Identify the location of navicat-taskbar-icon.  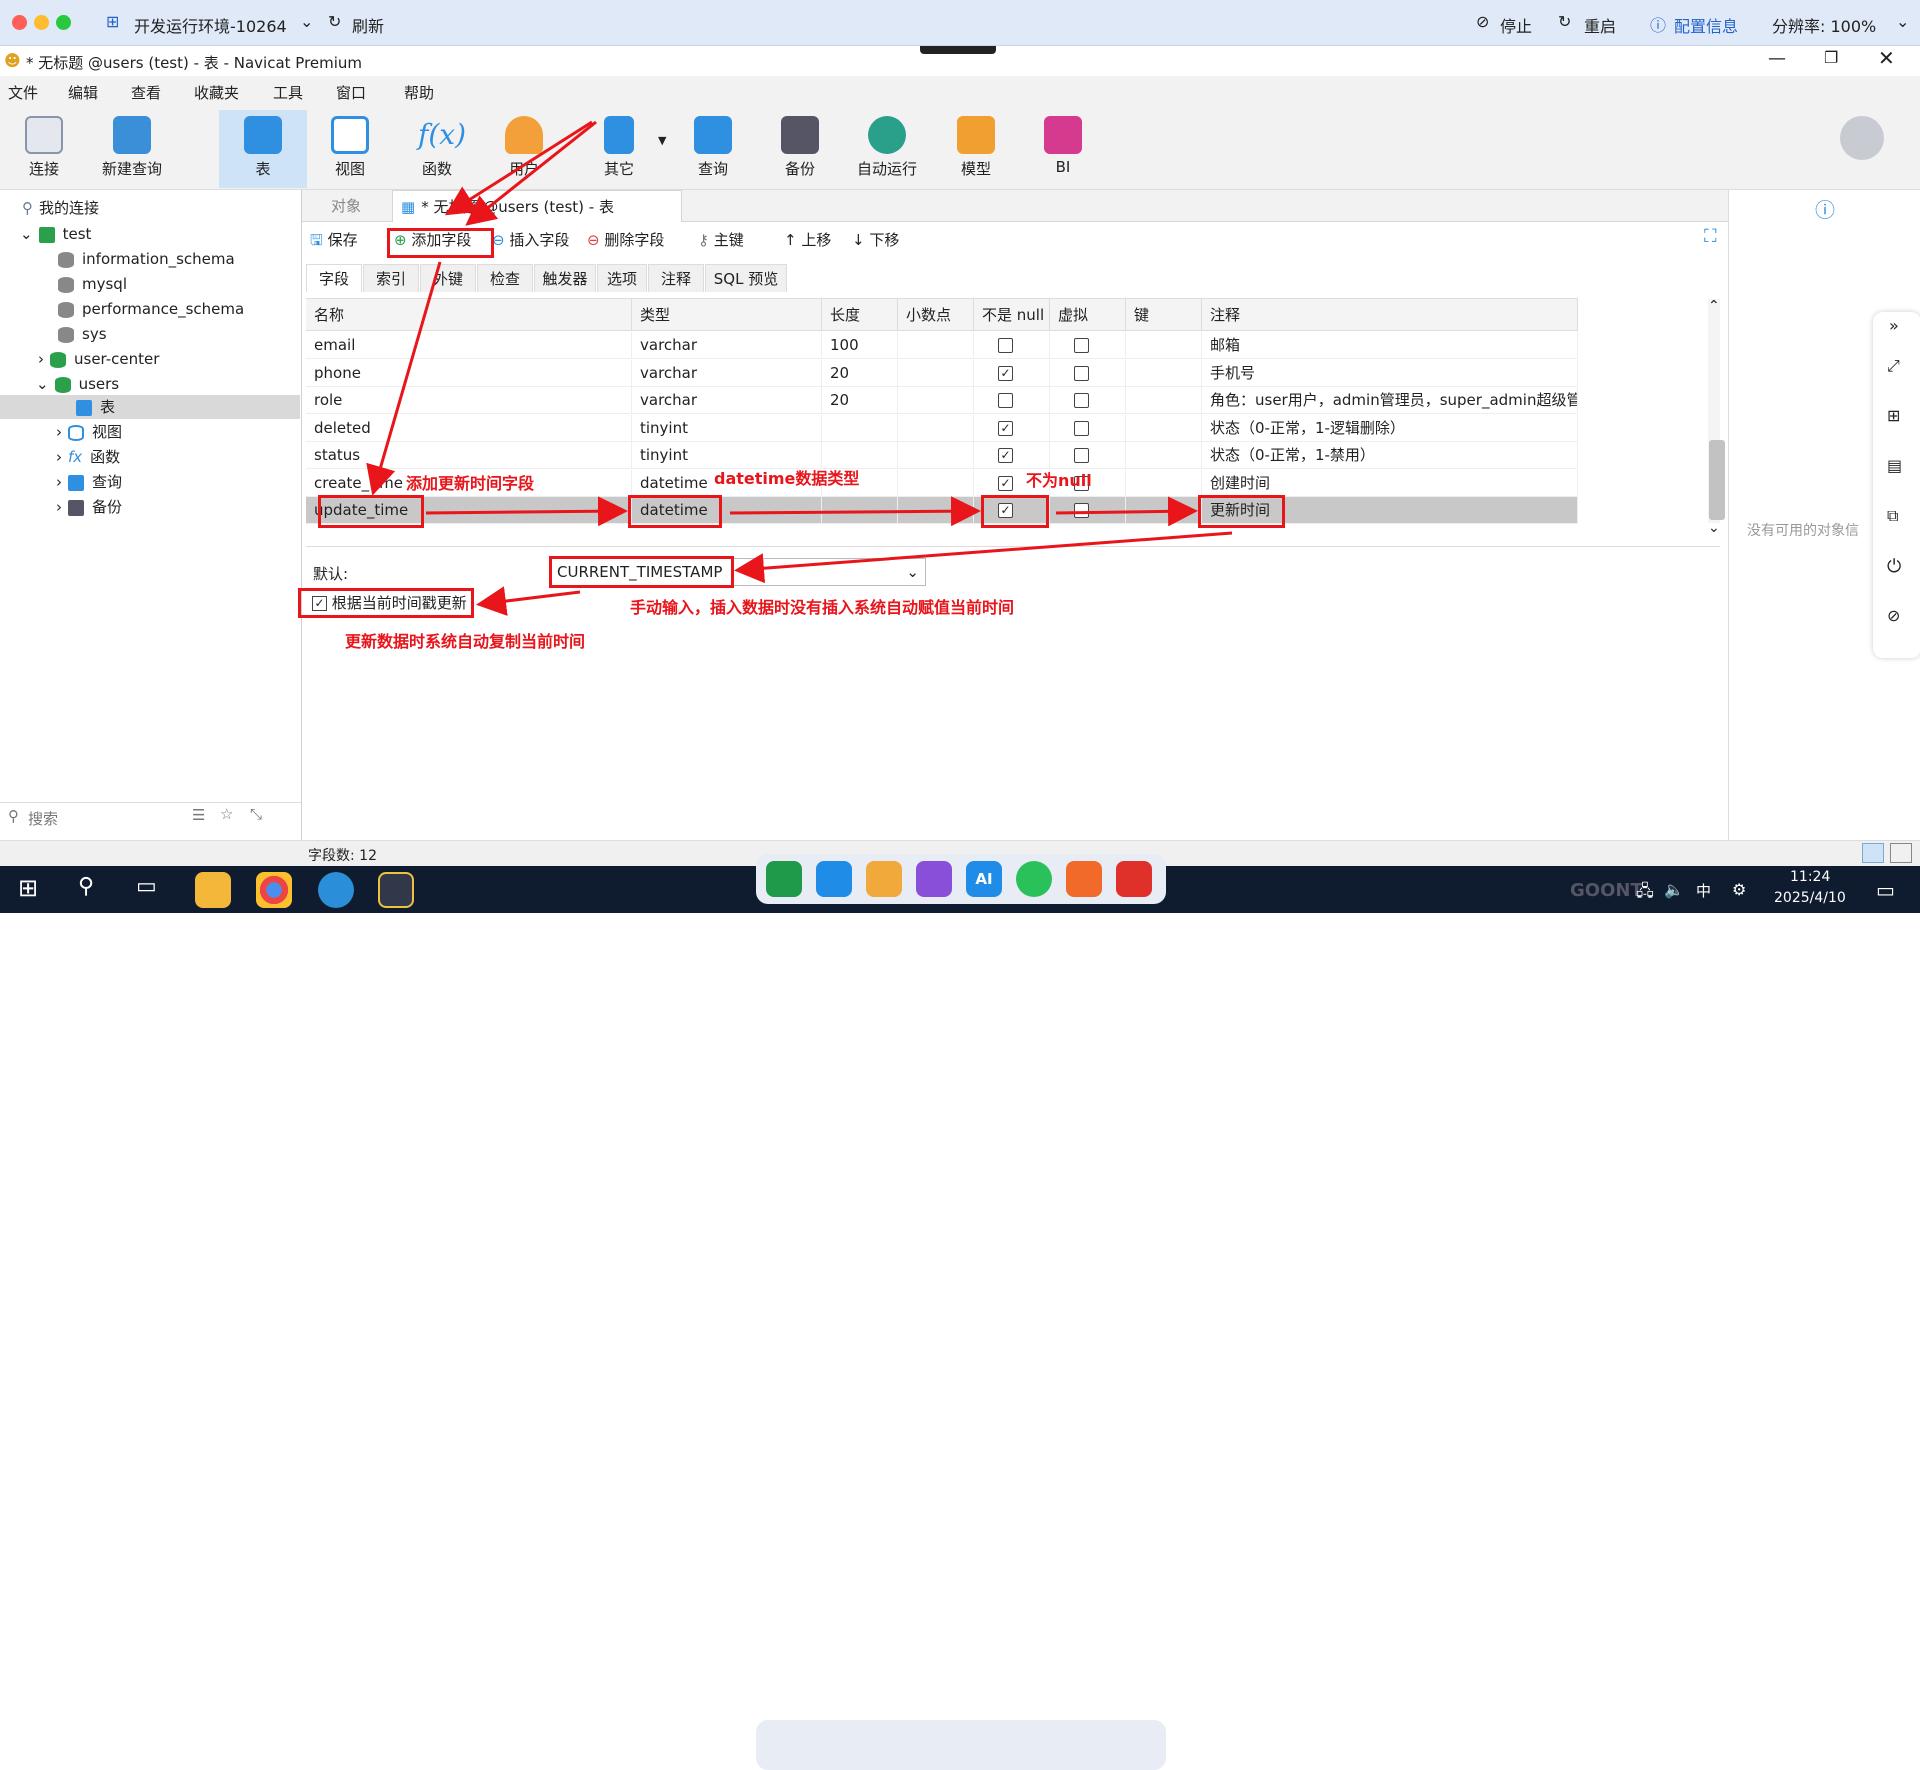
(396, 890).